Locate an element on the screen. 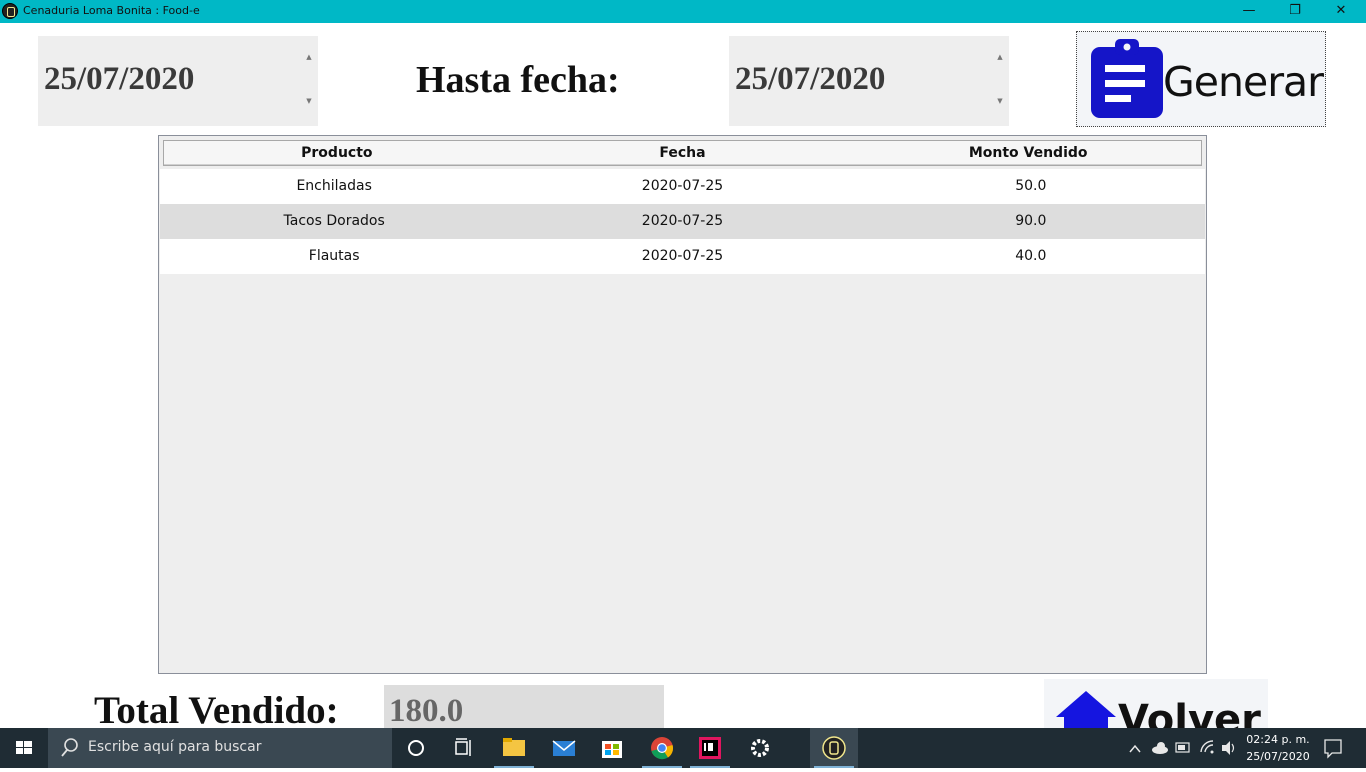 The height and width of the screenshot is (772, 1366). show-hidden-icons-icon is located at coordinates (1135, 748).